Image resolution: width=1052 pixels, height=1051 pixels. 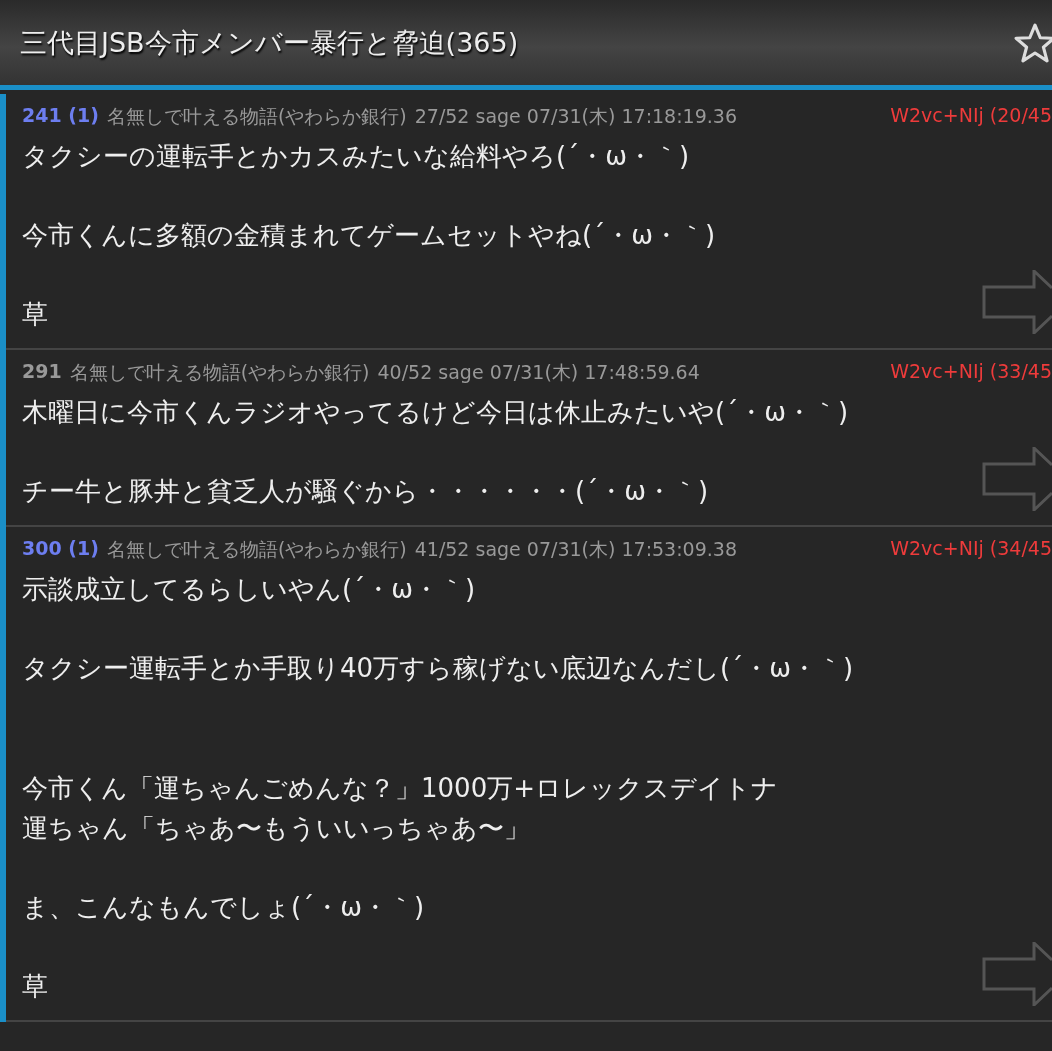 What do you see at coordinates (42, 373) in the screenshot?
I see `post-number: 291` at bounding box center [42, 373].